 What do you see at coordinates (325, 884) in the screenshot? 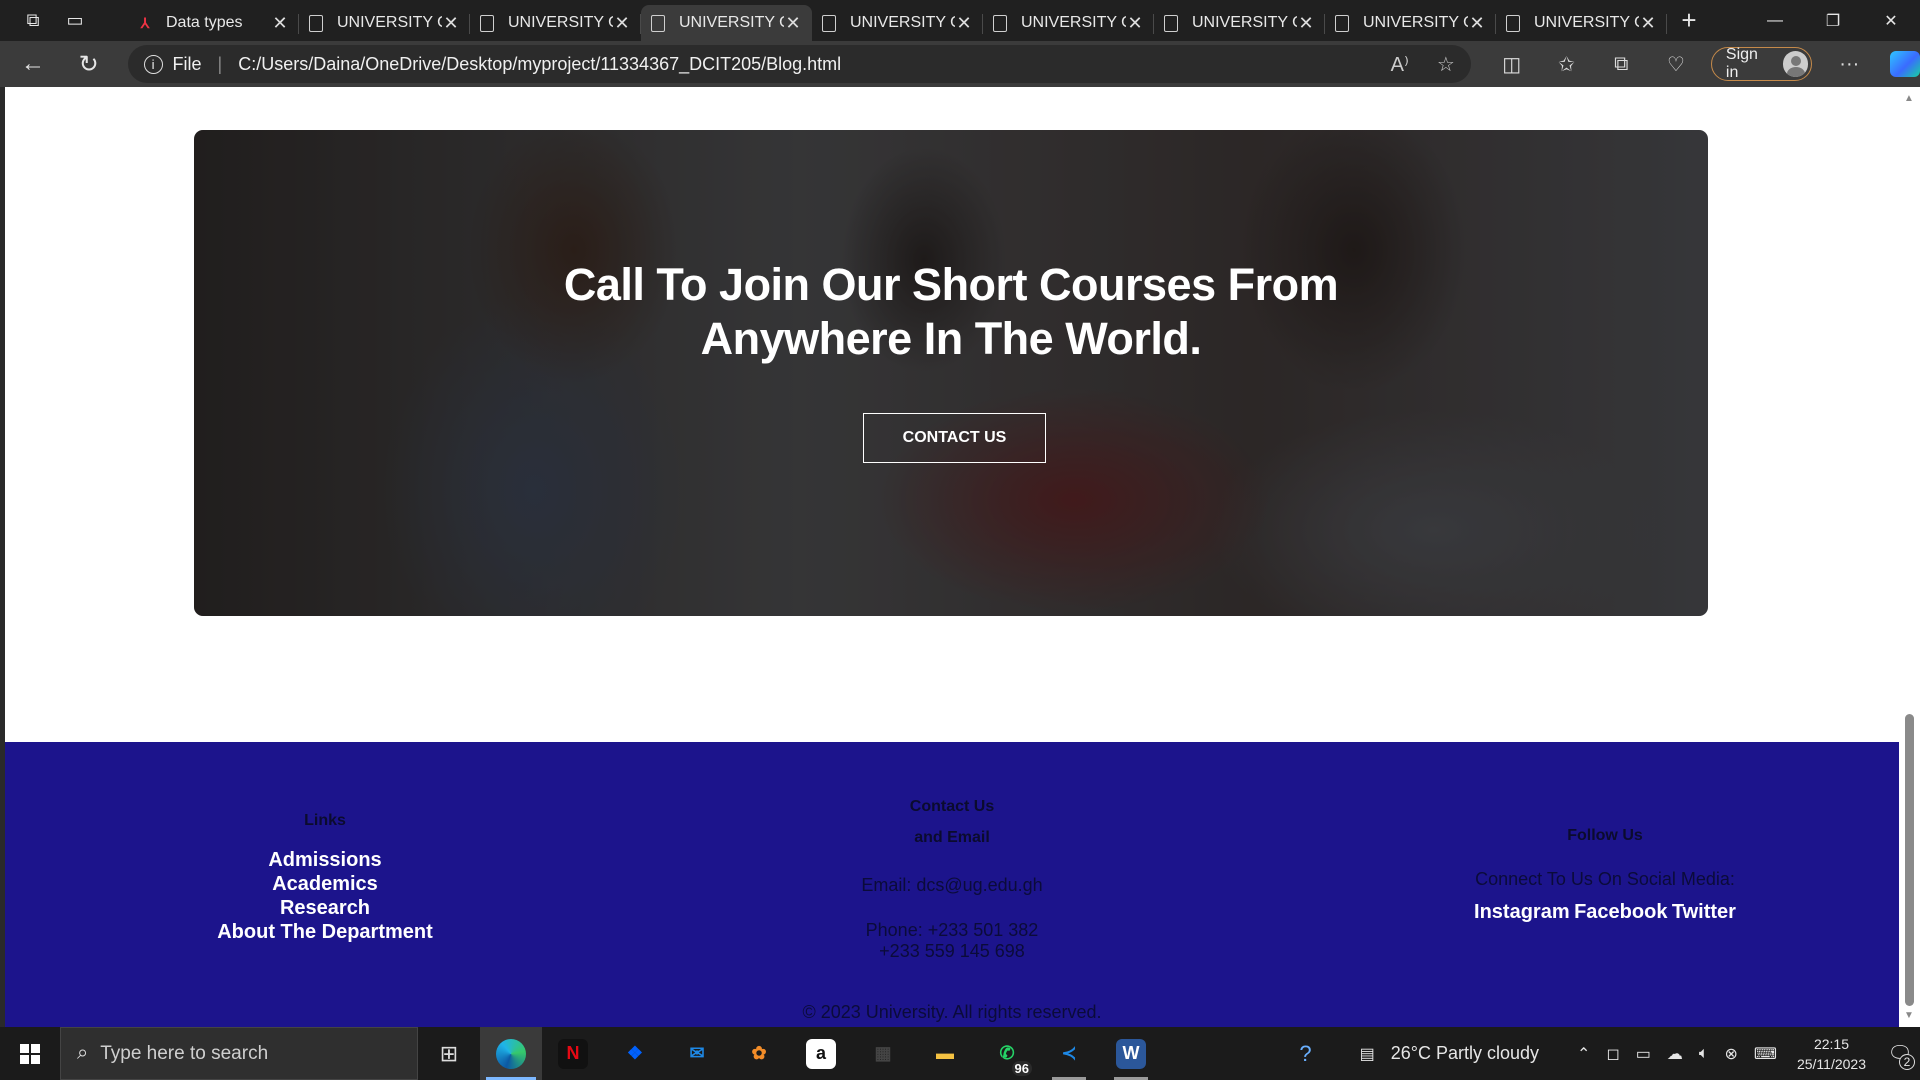
I see `footer-link-academics: Academics` at bounding box center [325, 884].